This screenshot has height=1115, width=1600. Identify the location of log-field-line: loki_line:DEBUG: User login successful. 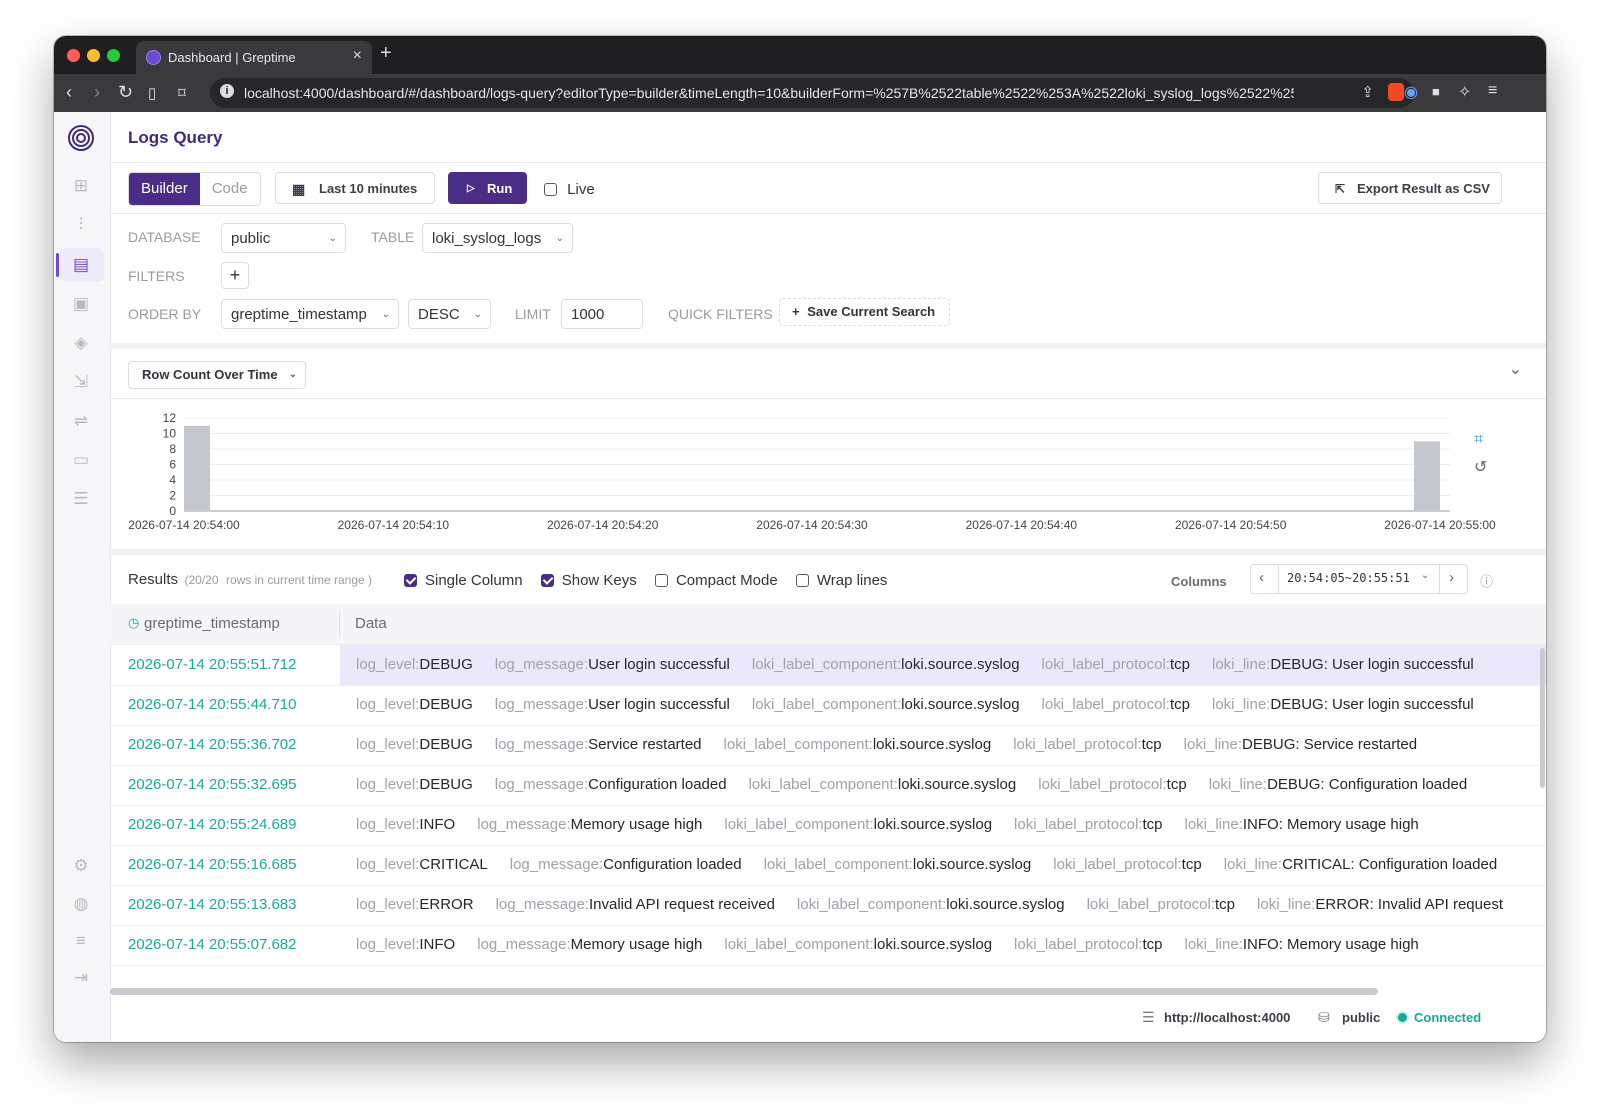
(1343, 664).